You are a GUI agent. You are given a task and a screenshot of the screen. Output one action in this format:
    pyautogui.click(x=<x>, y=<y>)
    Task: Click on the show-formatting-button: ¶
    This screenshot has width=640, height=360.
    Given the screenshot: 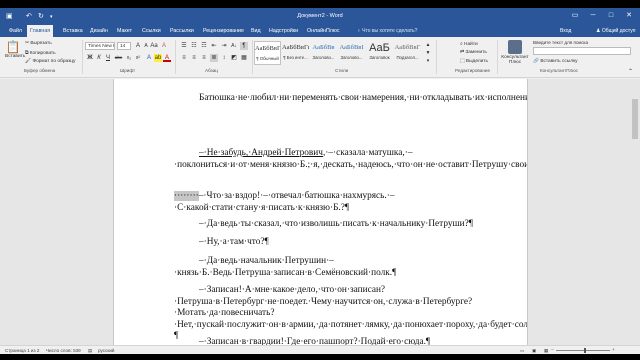 What is the action you would take?
    pyautogui.click(x=244, y=46)
    